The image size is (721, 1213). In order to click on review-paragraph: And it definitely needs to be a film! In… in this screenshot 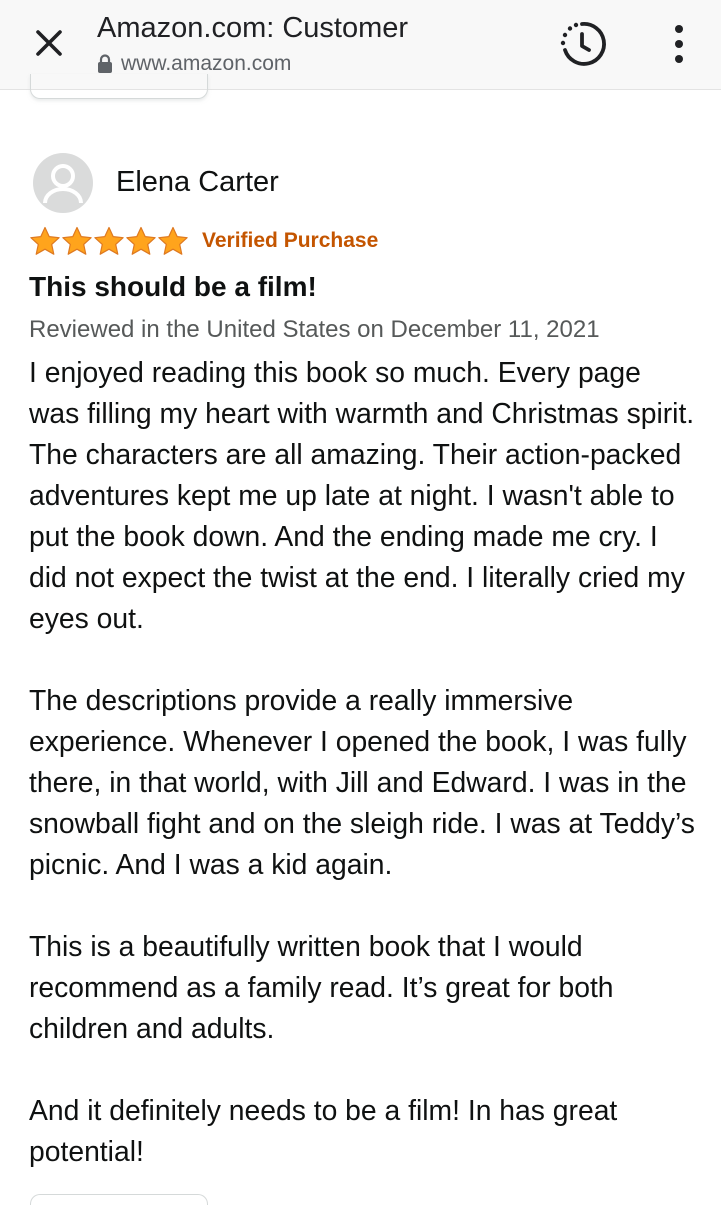, I will do `click(323, 1130)`.